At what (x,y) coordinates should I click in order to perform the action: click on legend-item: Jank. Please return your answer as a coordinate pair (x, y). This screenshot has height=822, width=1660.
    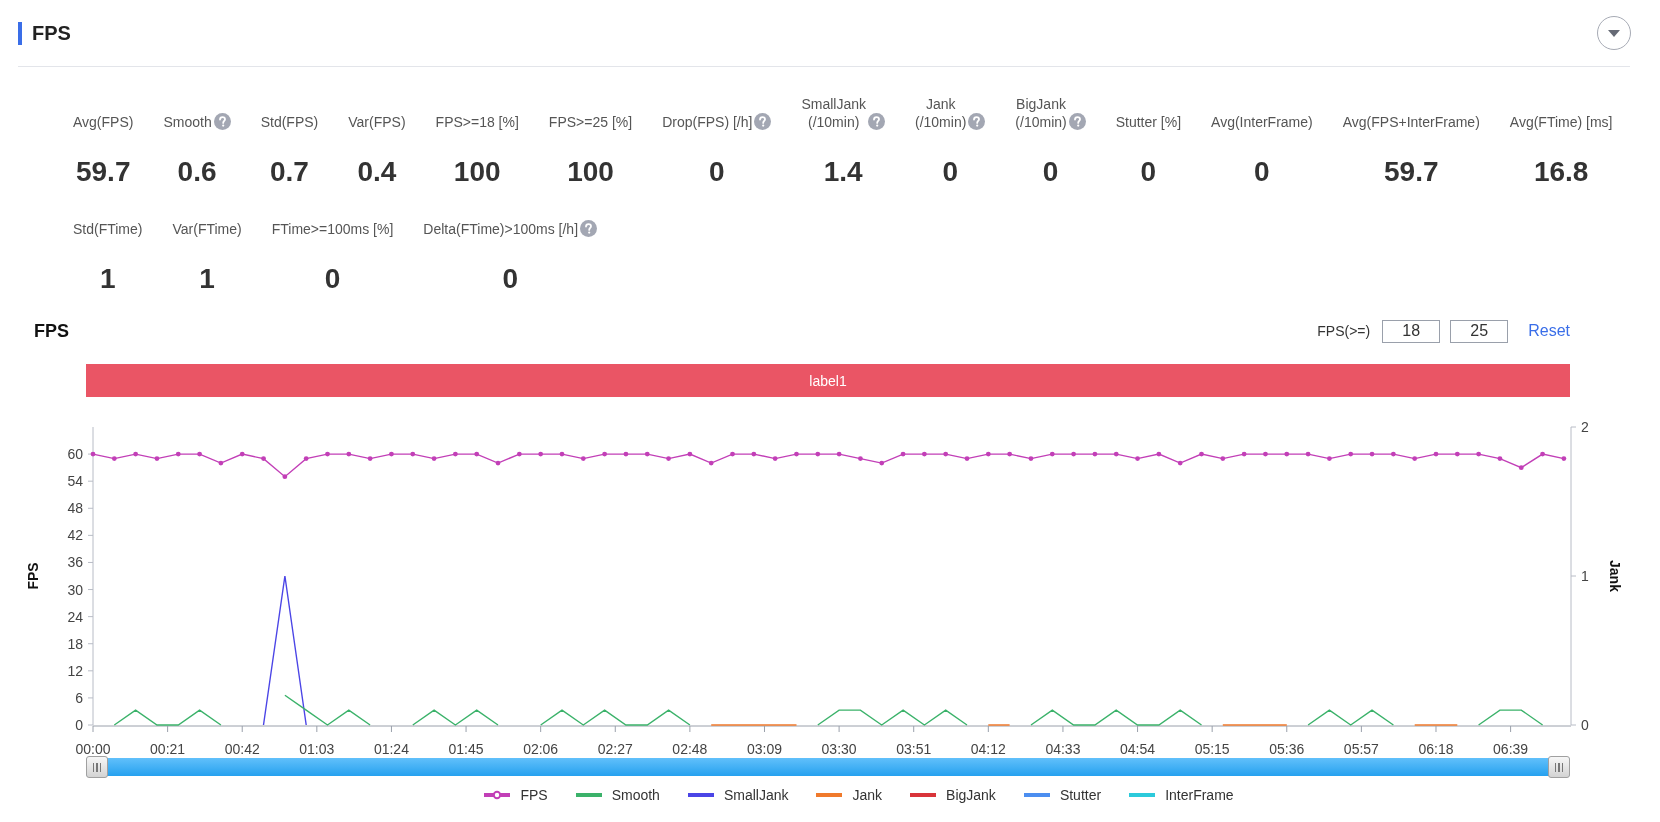
    Looking at the image, I should click on (849, 795).